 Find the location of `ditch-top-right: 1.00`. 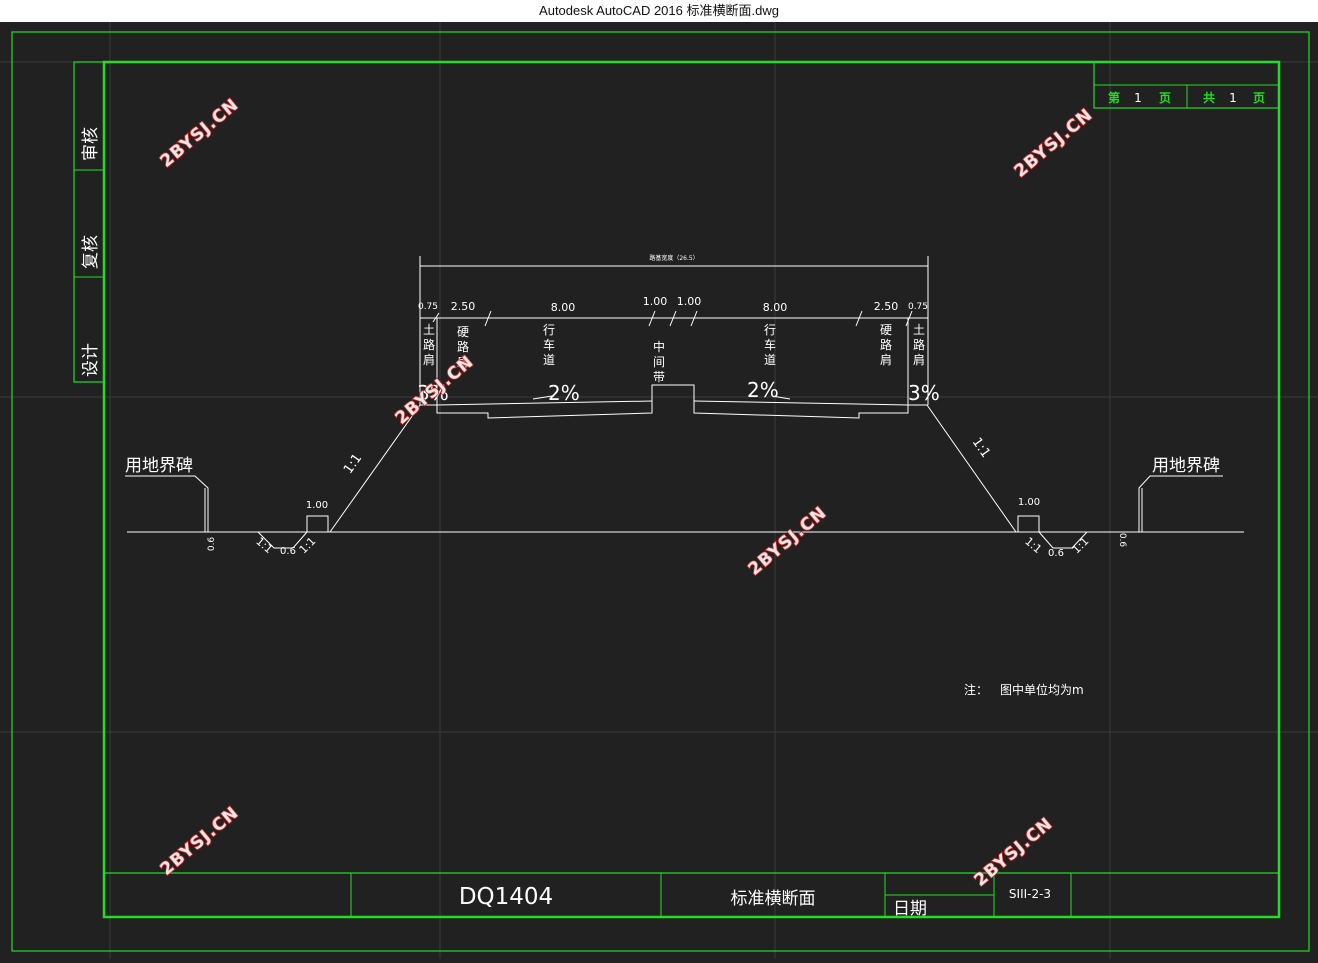

ditch-top-right: 1.00 is located at coordinates (1029, 502).